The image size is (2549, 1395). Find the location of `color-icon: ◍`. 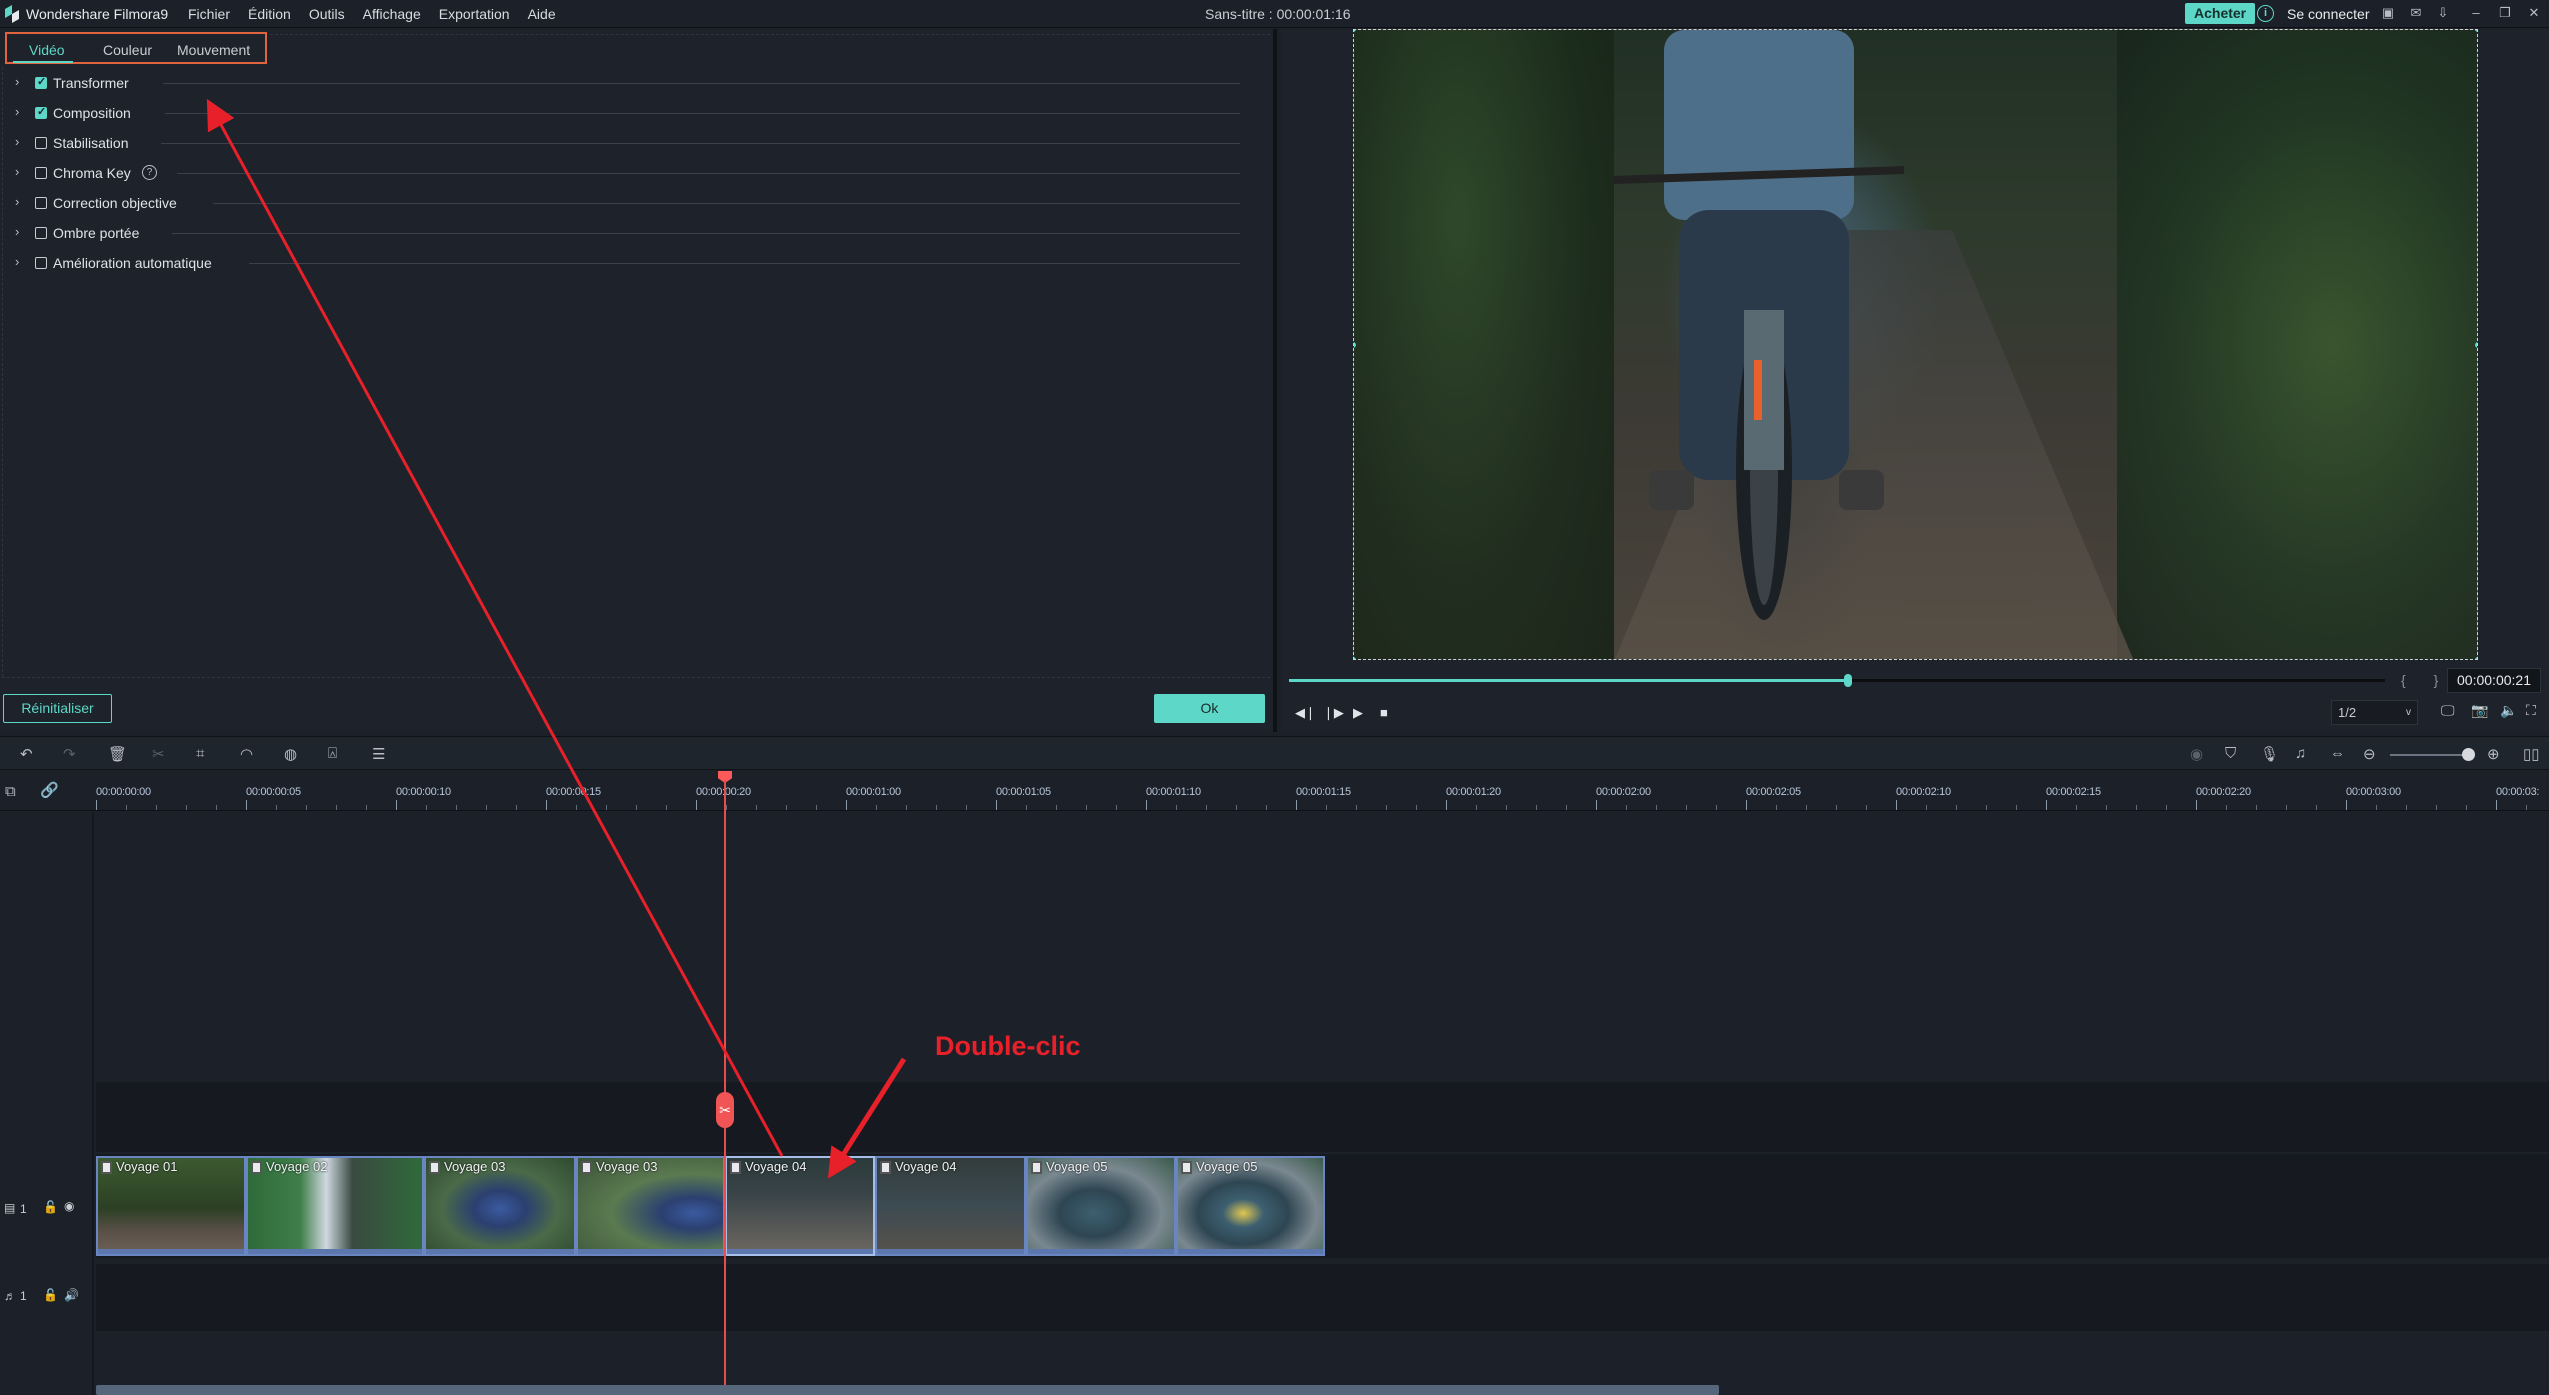

color-icon: ◍ is located at coordinates (290, 754).